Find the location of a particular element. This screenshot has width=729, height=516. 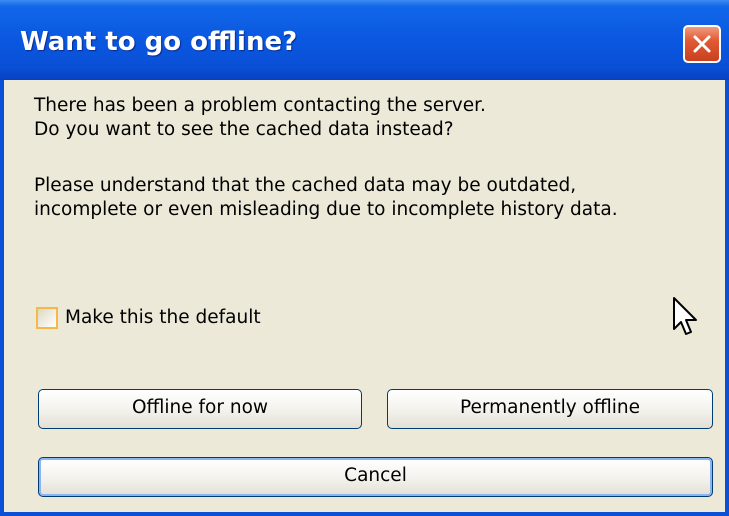

permanently-offline-button: Permanently offline is located at coordinates (550, 409).